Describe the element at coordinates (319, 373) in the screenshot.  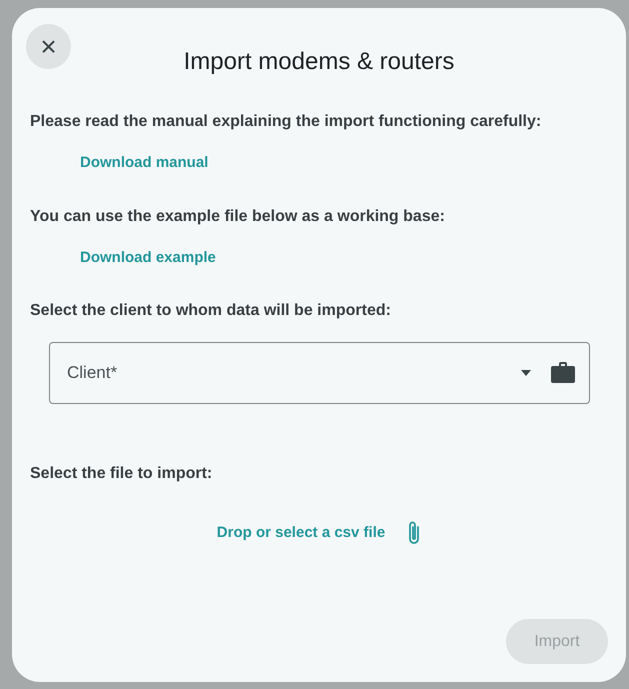
I see `client-select: Client*` at that location.